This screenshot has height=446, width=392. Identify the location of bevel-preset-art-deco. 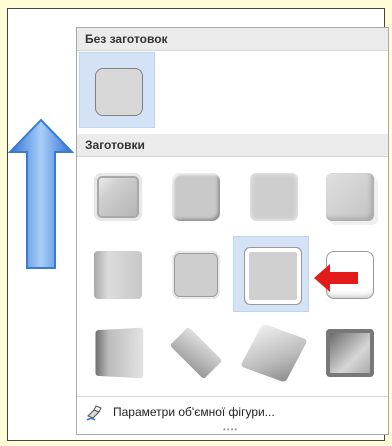
(349, 352).